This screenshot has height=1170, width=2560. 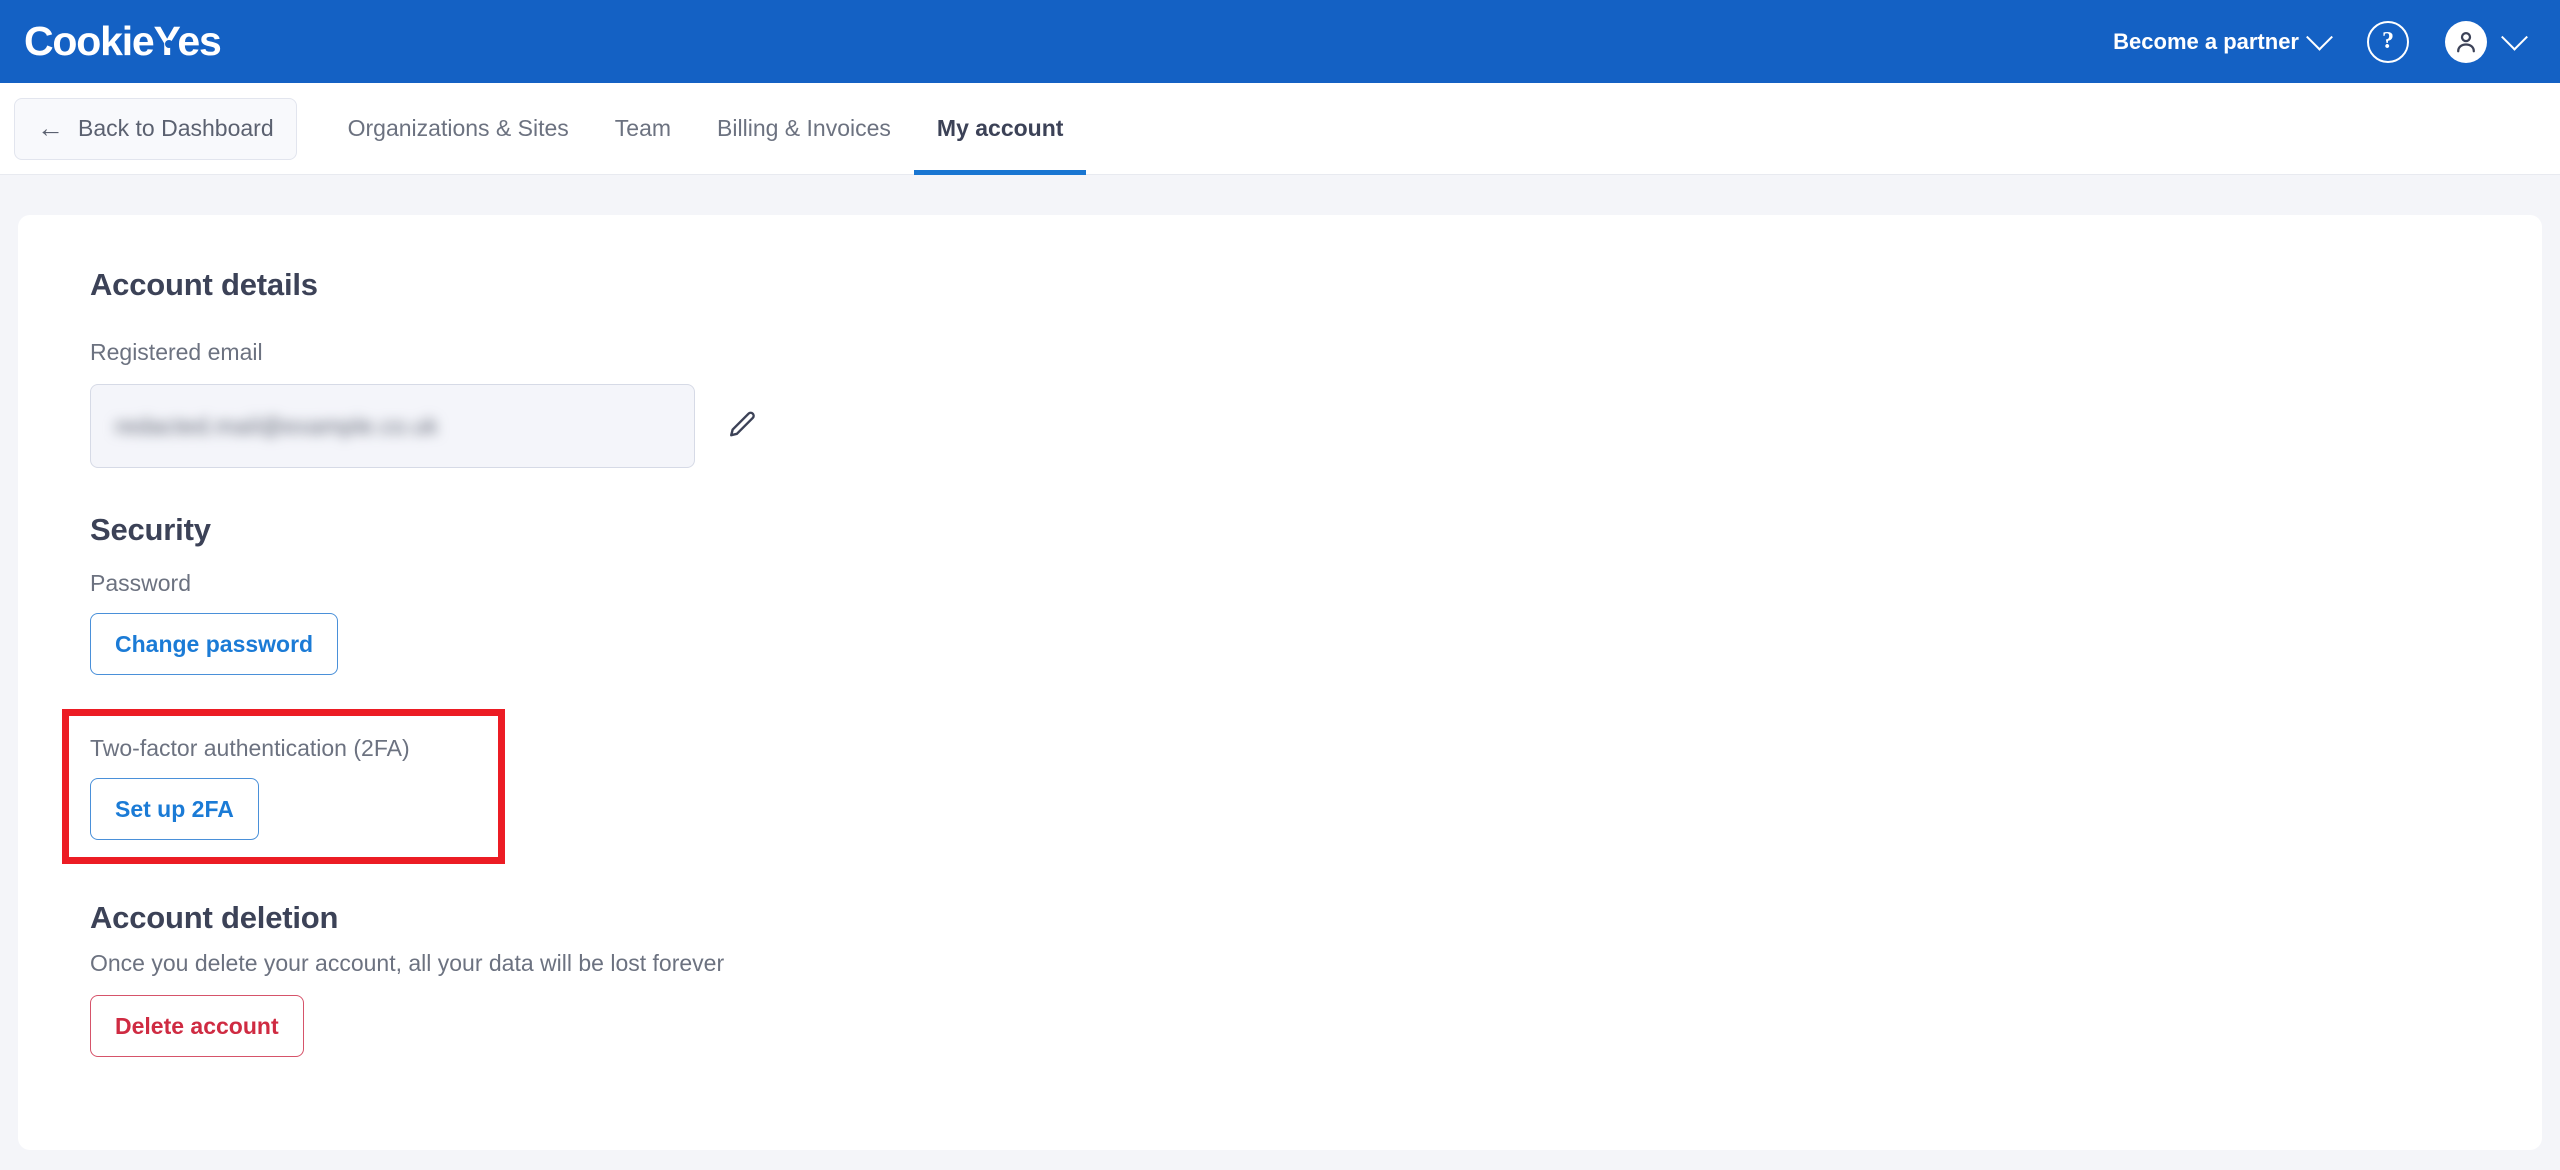 I want to click on registered-email-value: redacted.mail@example.co.uk, so click(x=277, y=425).